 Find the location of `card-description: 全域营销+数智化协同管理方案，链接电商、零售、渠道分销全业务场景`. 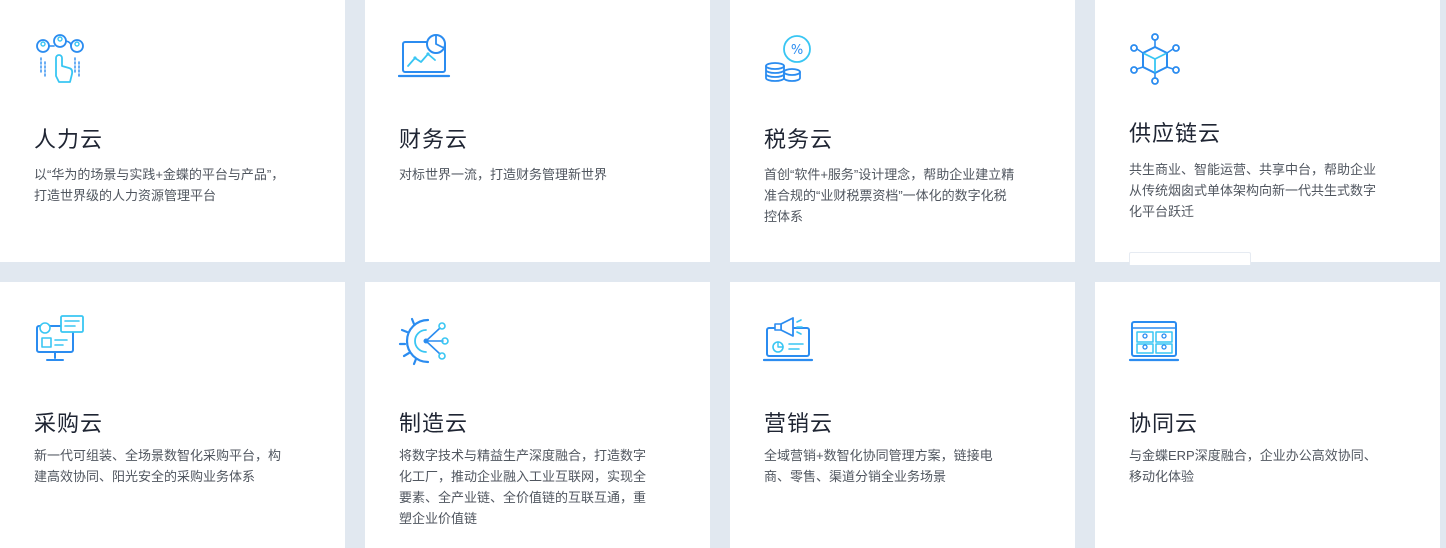

card-description: 全域营销+数智化协同管理方案，链接电商、零售、渠道分销全业务场景 is located at coordinates (878, 466).